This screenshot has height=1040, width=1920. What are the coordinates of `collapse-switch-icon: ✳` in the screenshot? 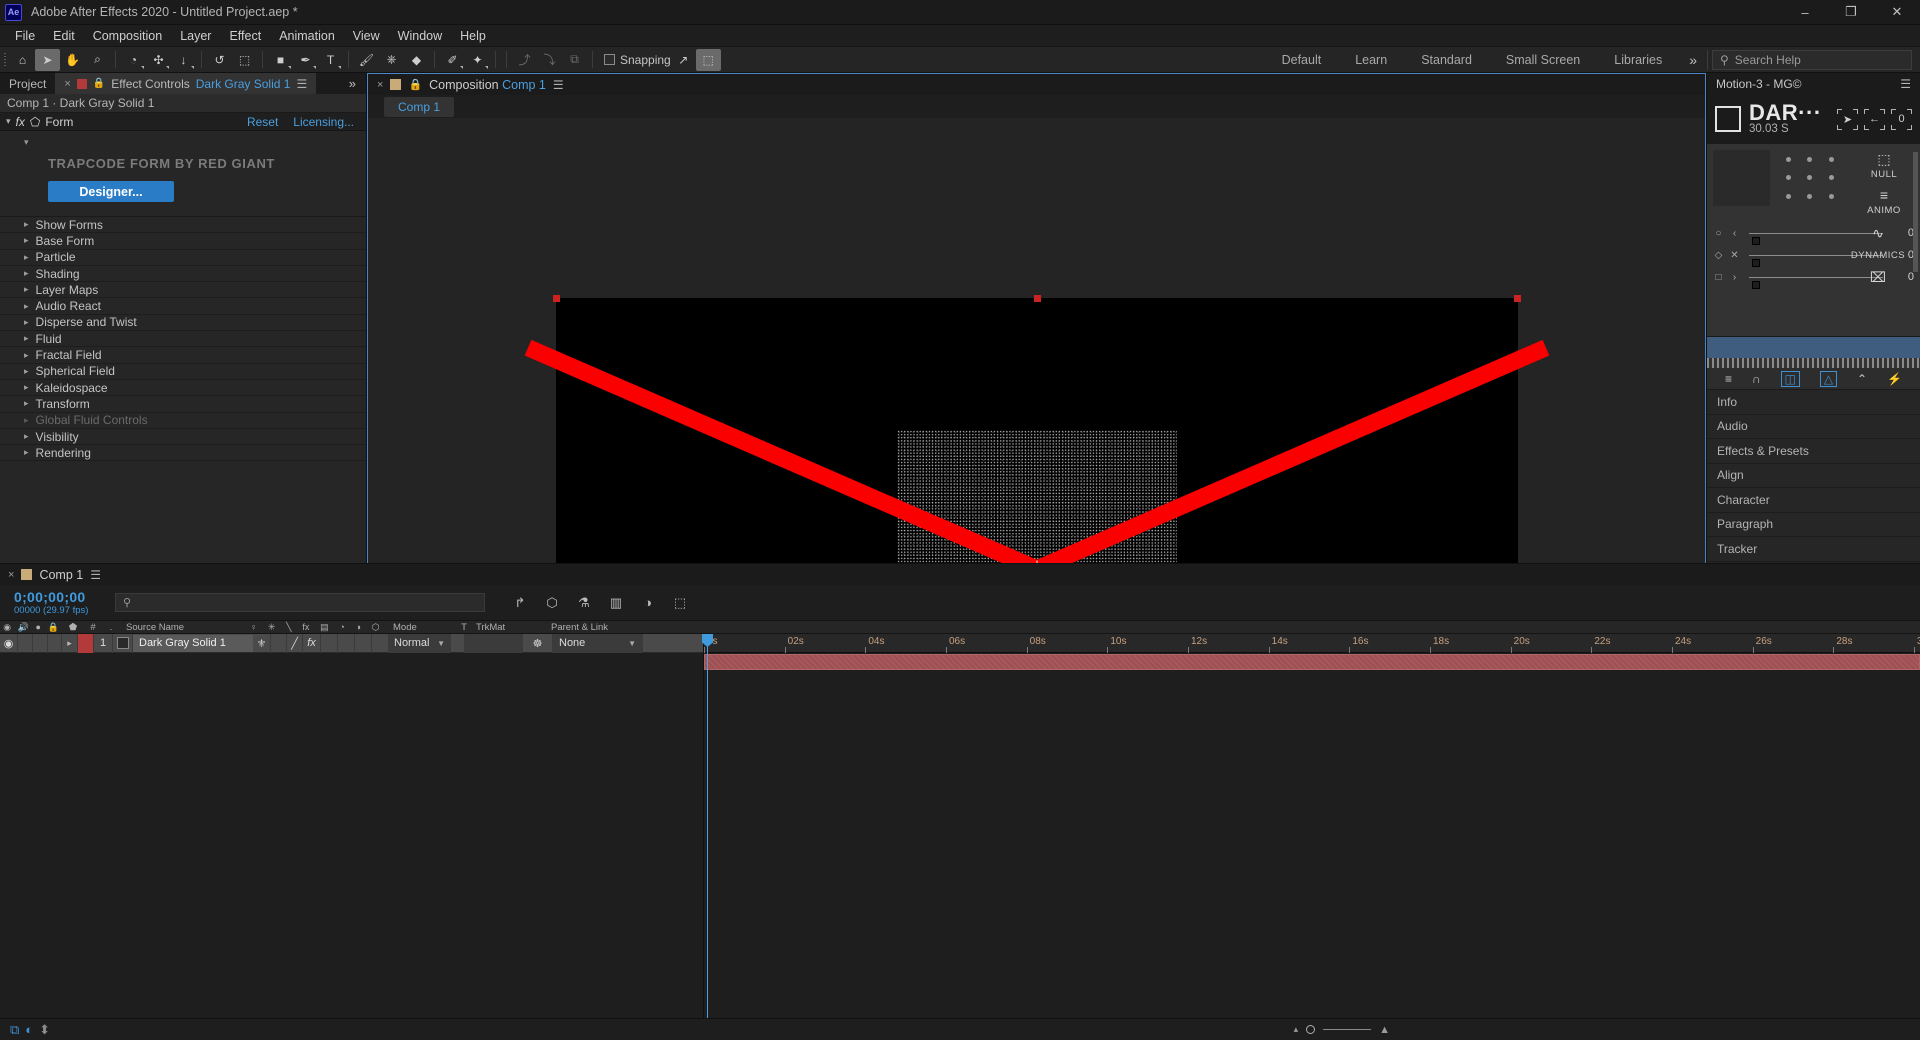 It's located at (272, 627).